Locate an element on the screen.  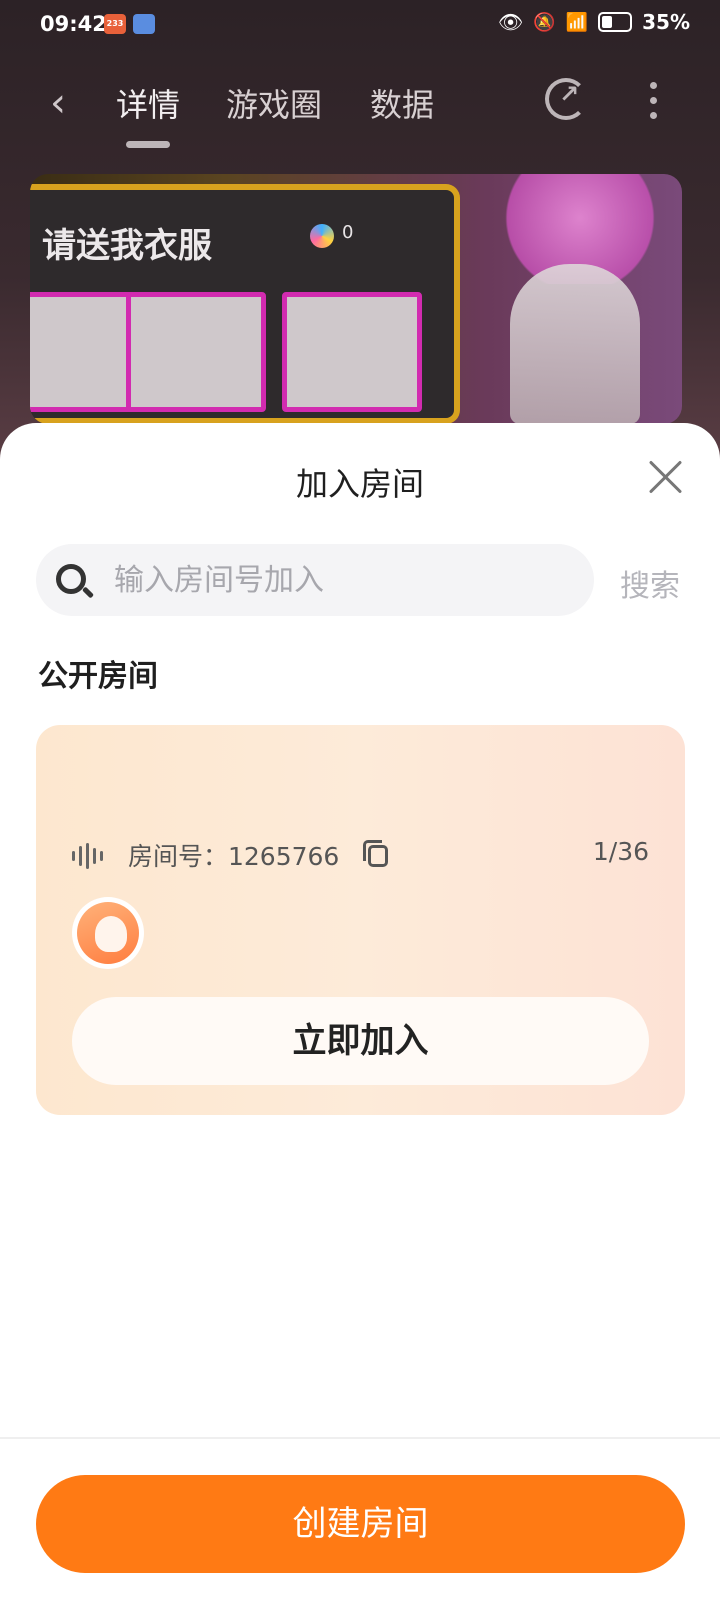
create-room-button: 创建房间 is located at coordinates (360, 1524).